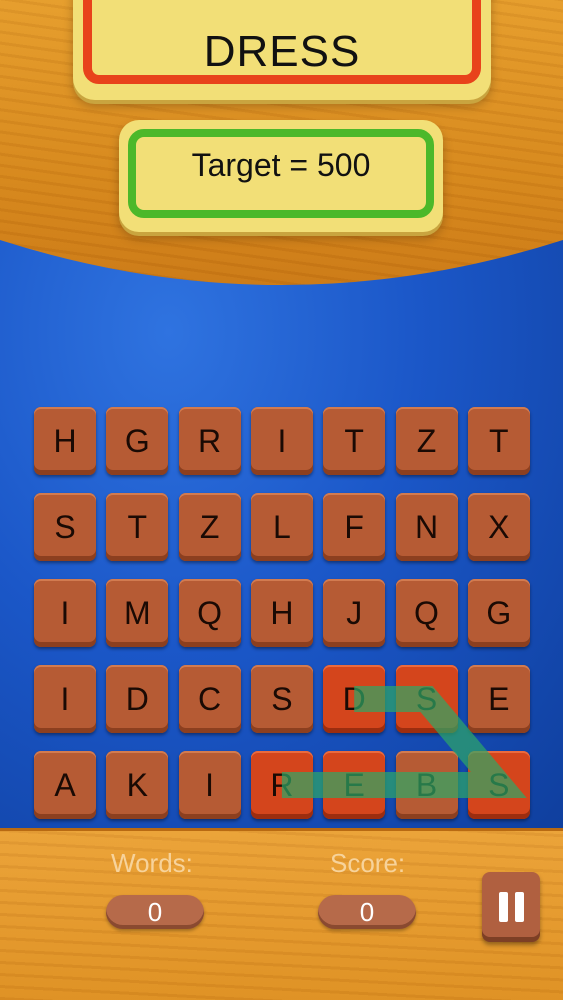 Image resolution: width=563 pixels, height=1000 pixels. Describe the element at coordinates (503, 907) in the screenshot. I see `pause-icon` at that location.